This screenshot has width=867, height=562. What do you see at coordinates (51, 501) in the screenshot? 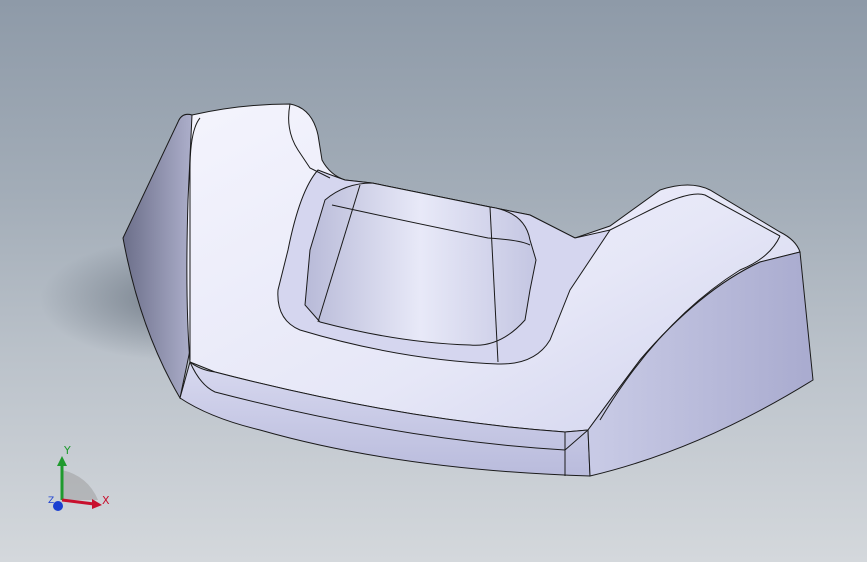
I see `z-axis-label: Z` at bounding box center [51, 501].